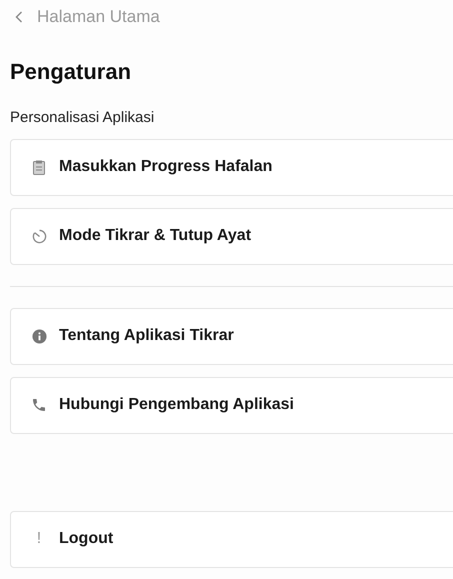  I want to click on clipboard-icon, so click(39, 167).